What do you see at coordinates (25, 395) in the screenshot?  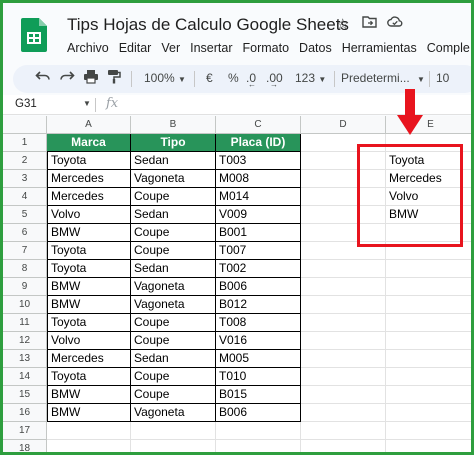 I see `row-header: 15` at bounding box center [25, 395].